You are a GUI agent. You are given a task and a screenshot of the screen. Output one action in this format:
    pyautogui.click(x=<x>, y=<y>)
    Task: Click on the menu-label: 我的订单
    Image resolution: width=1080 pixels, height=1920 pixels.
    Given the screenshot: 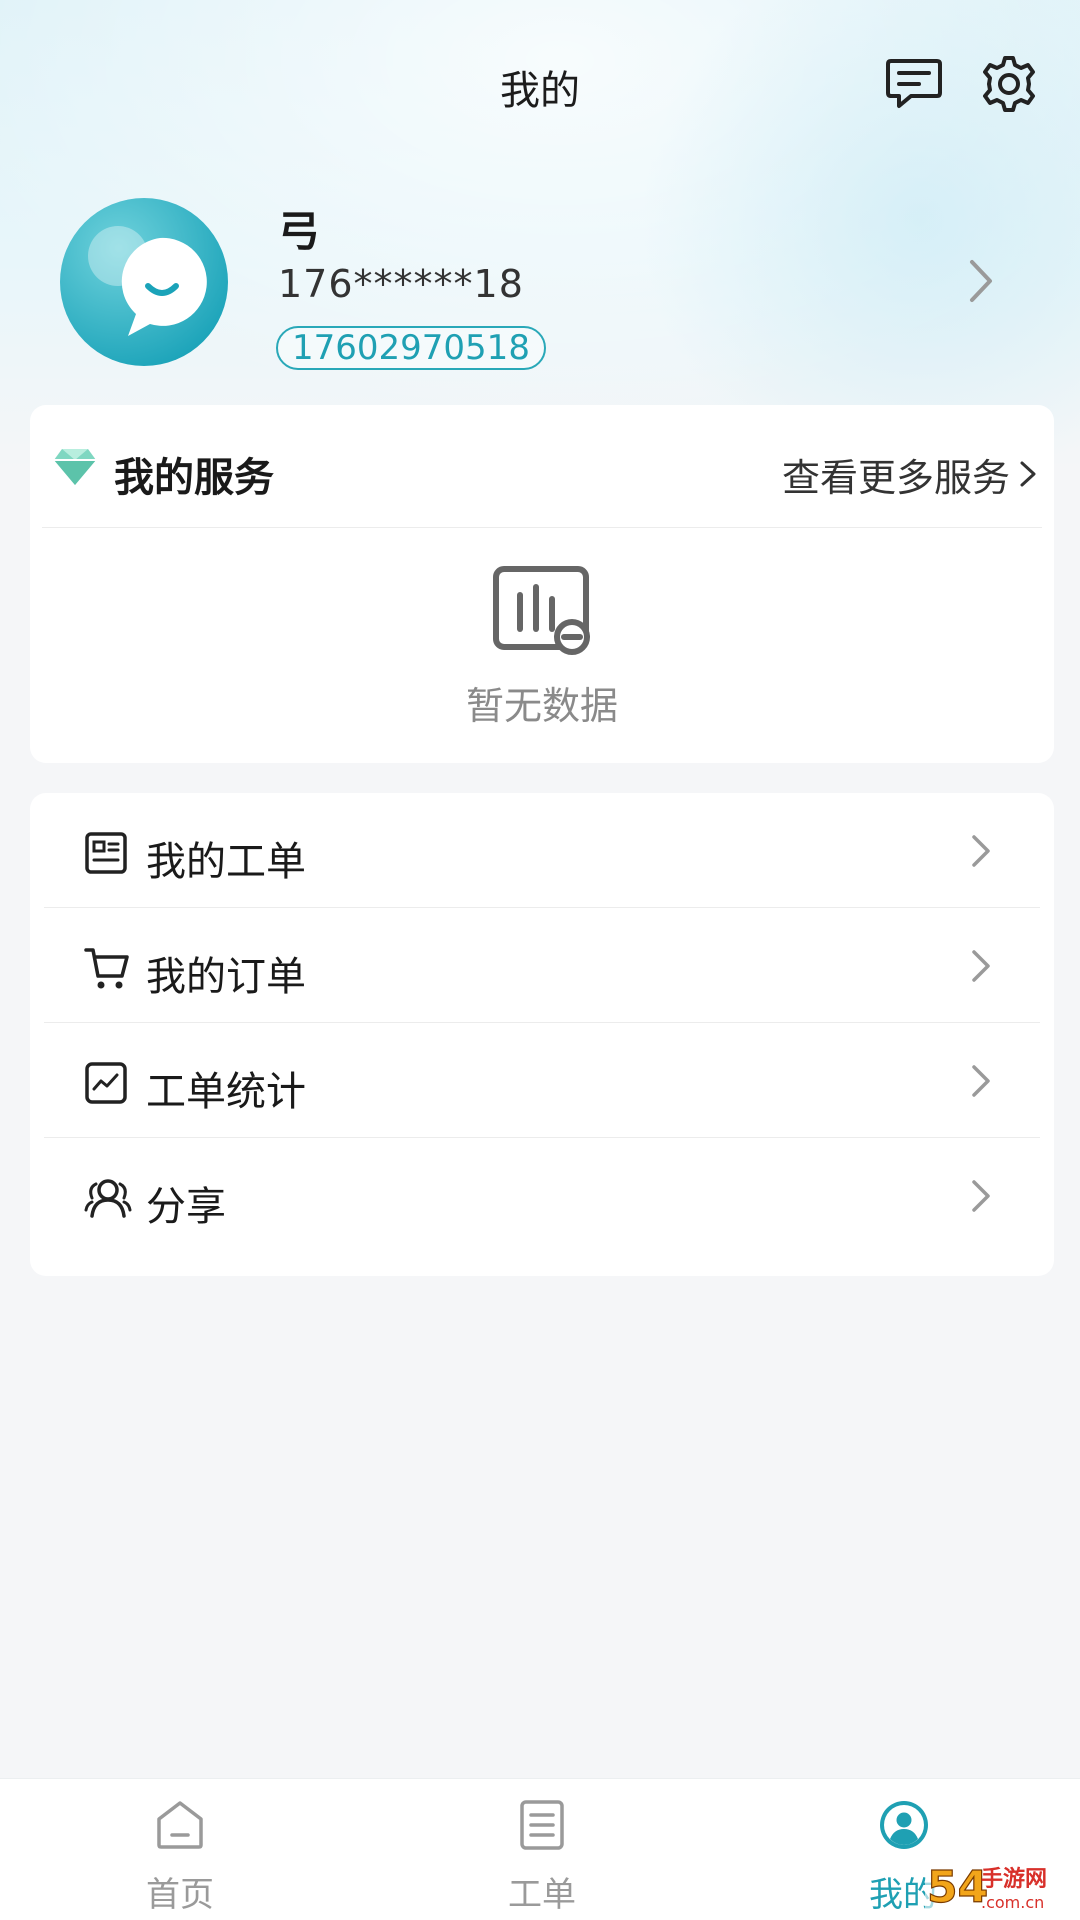 What is the action you would take?
    pyautogui.click(x=226, y=977)
    